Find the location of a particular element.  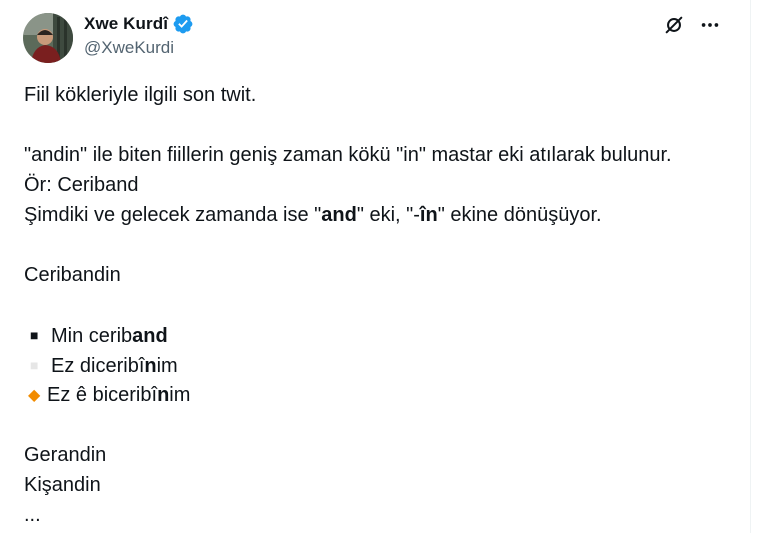

text-fragment: " ekine dönüşüyor. is located at coordinates (519, 215).